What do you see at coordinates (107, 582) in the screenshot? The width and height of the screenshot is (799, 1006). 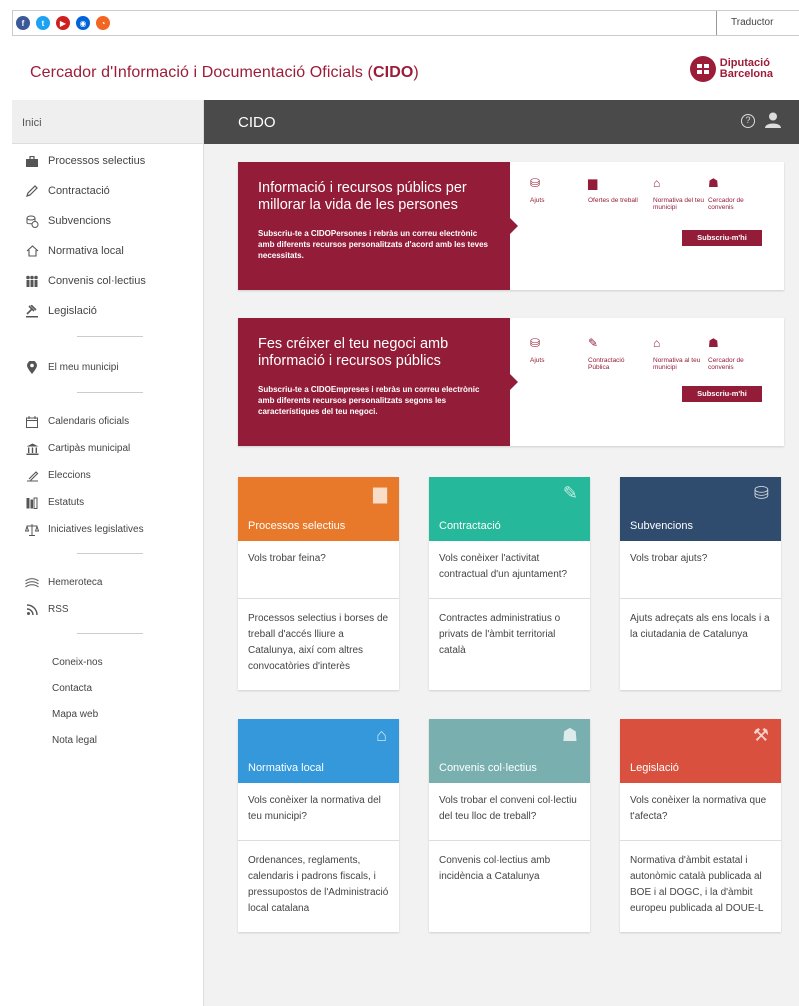 I see `sidebar-item-hemeroteca: Hemeroteca` at bounding box center [107, 582].